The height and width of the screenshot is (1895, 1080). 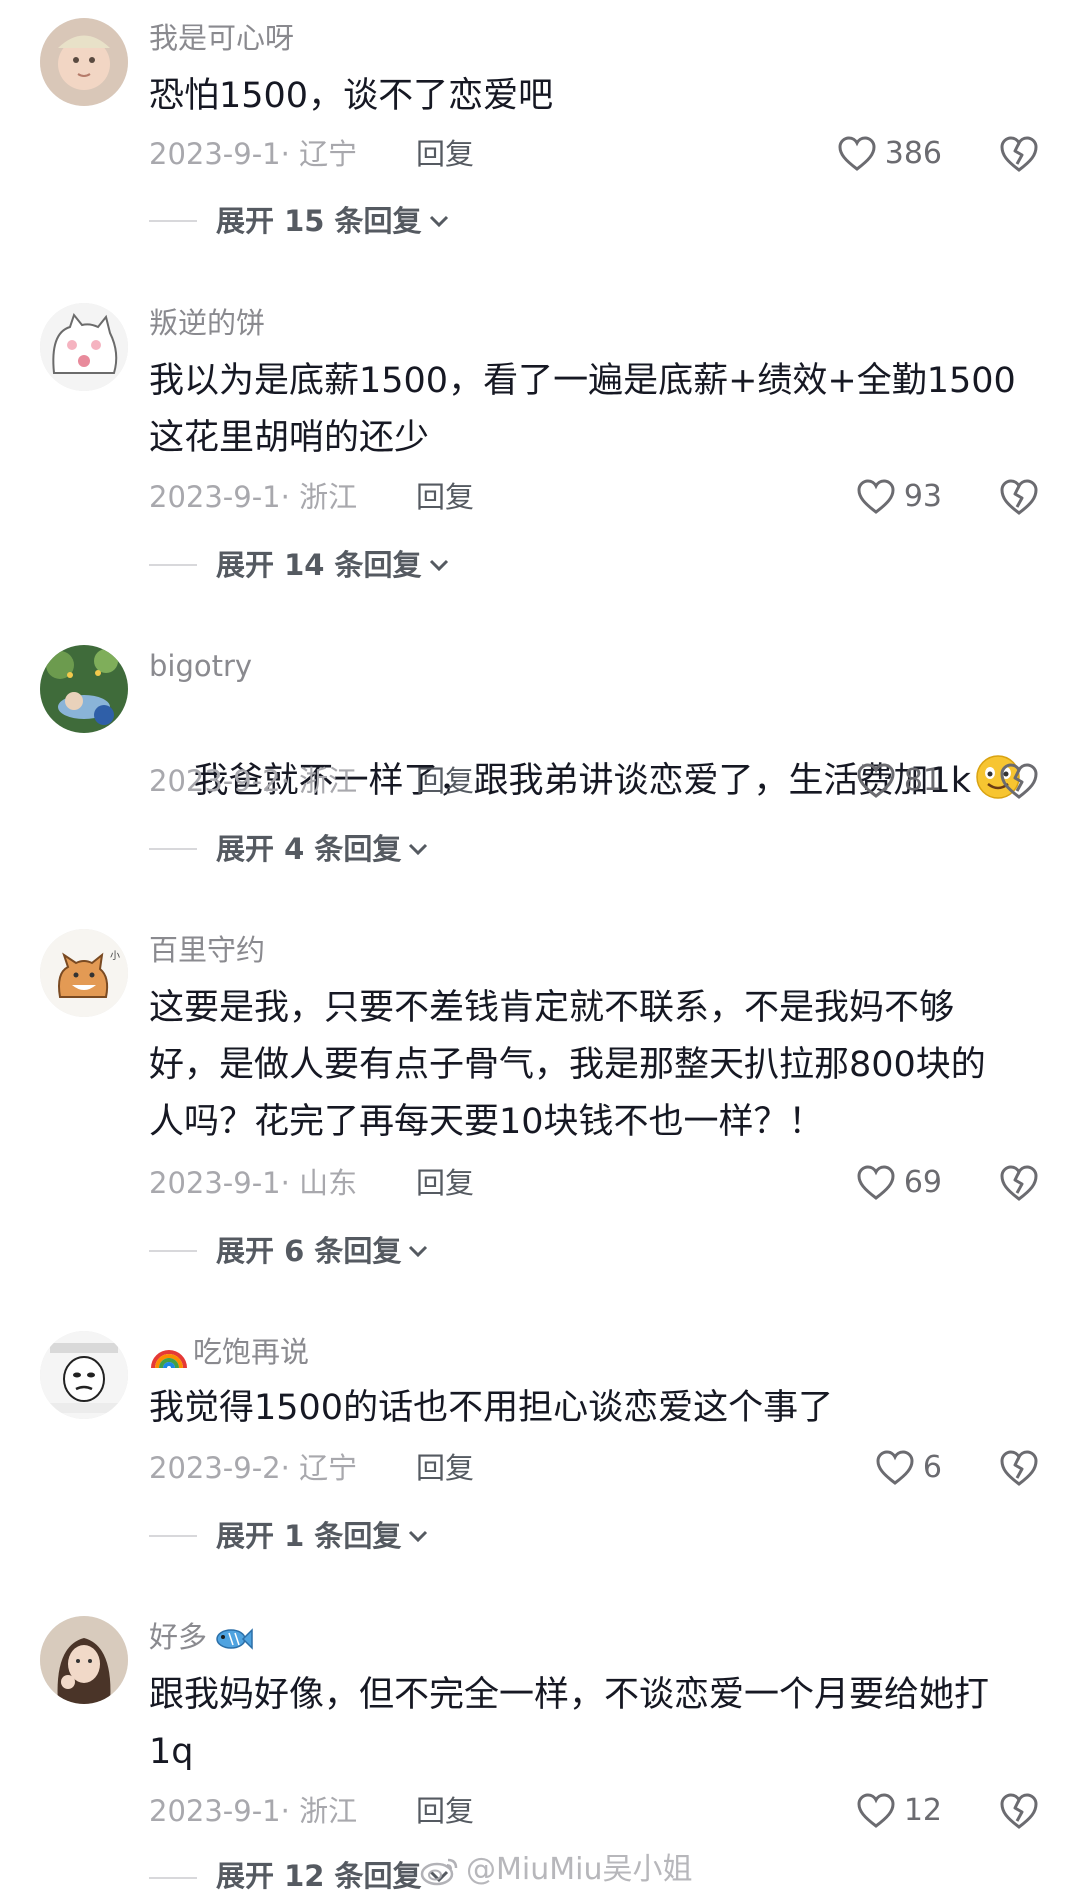 What do you see at coordinates (207, 950) in the screenshot?
I see `username: 百里守约` at bounding box center [207, 950].